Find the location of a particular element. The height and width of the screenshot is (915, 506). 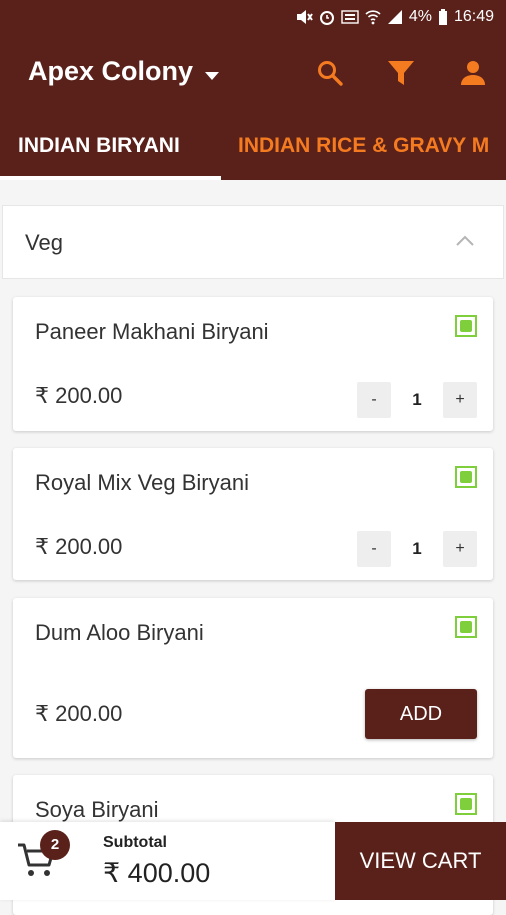

view-cart-button: VIEW CART is located at coordinates (420, 861).